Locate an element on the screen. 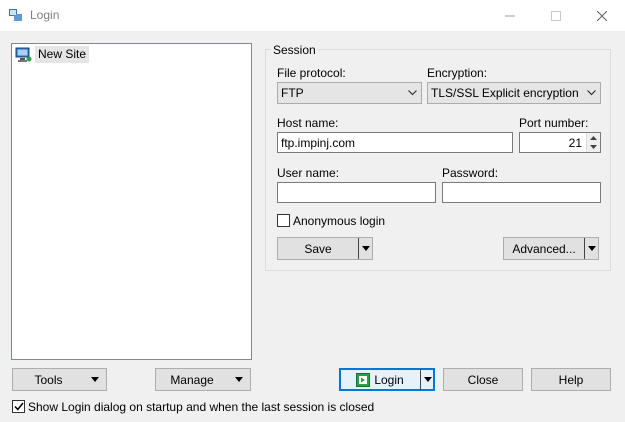 This screenshot has height=422, width=625. host-name-label: Host name: is located at coordinates (308, 123).